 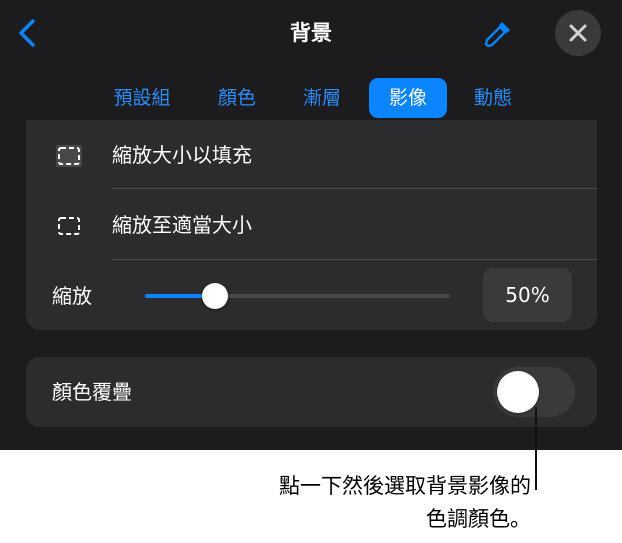 I want to click on panel-title: 背景, so click(x=311, y=33).